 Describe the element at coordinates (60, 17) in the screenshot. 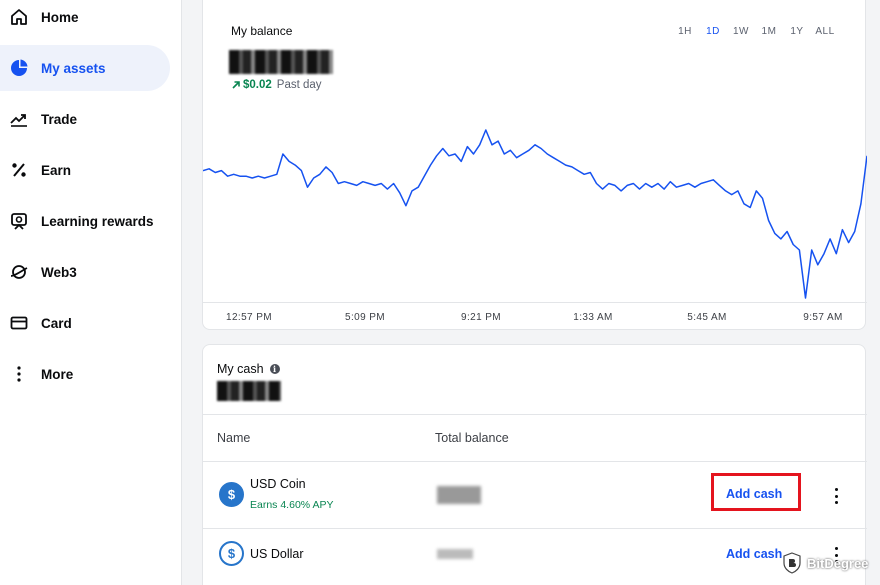

I see `sidebar-item-label: Home` at that location.